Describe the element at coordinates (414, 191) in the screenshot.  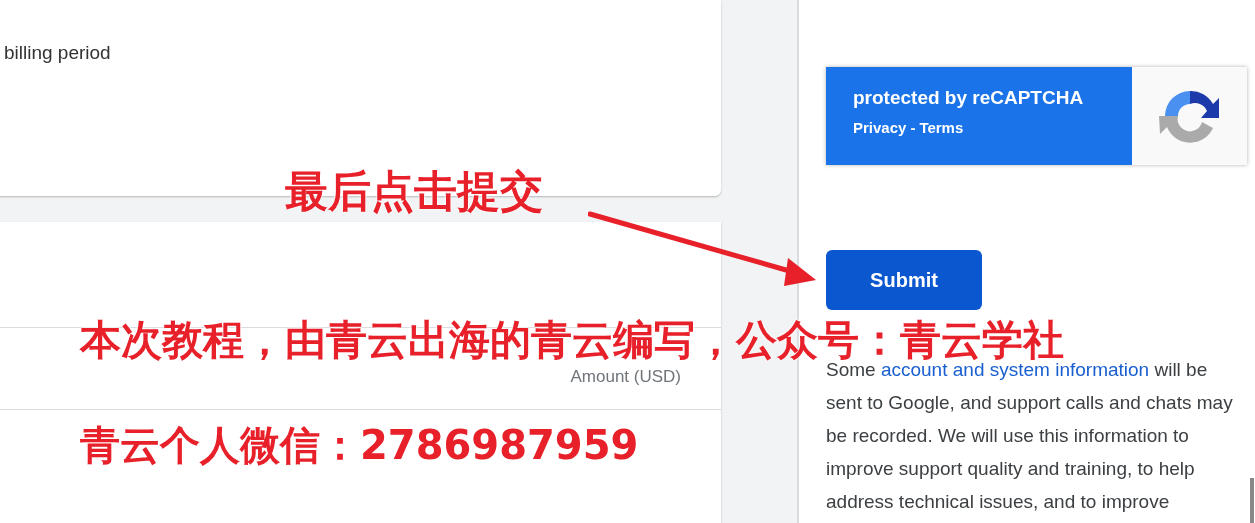
I see `annotation-text: 最后点击提交` at that location.